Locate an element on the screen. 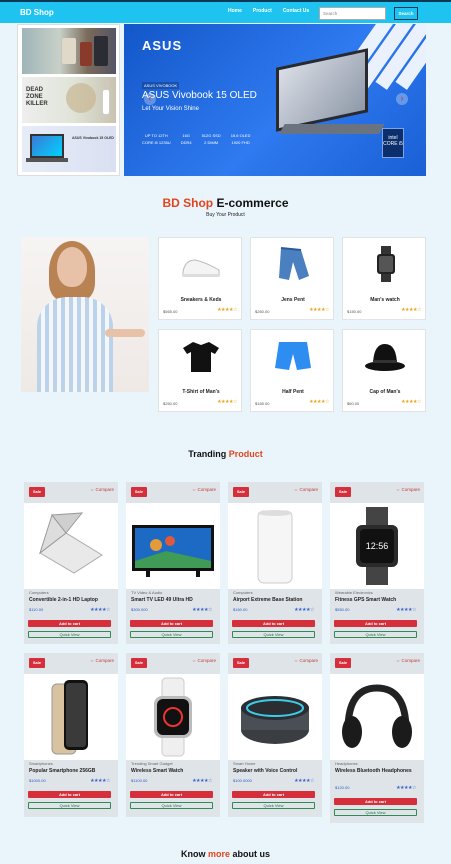  carousel-prev-icon: ‹ is located at coordinates (150, 99).